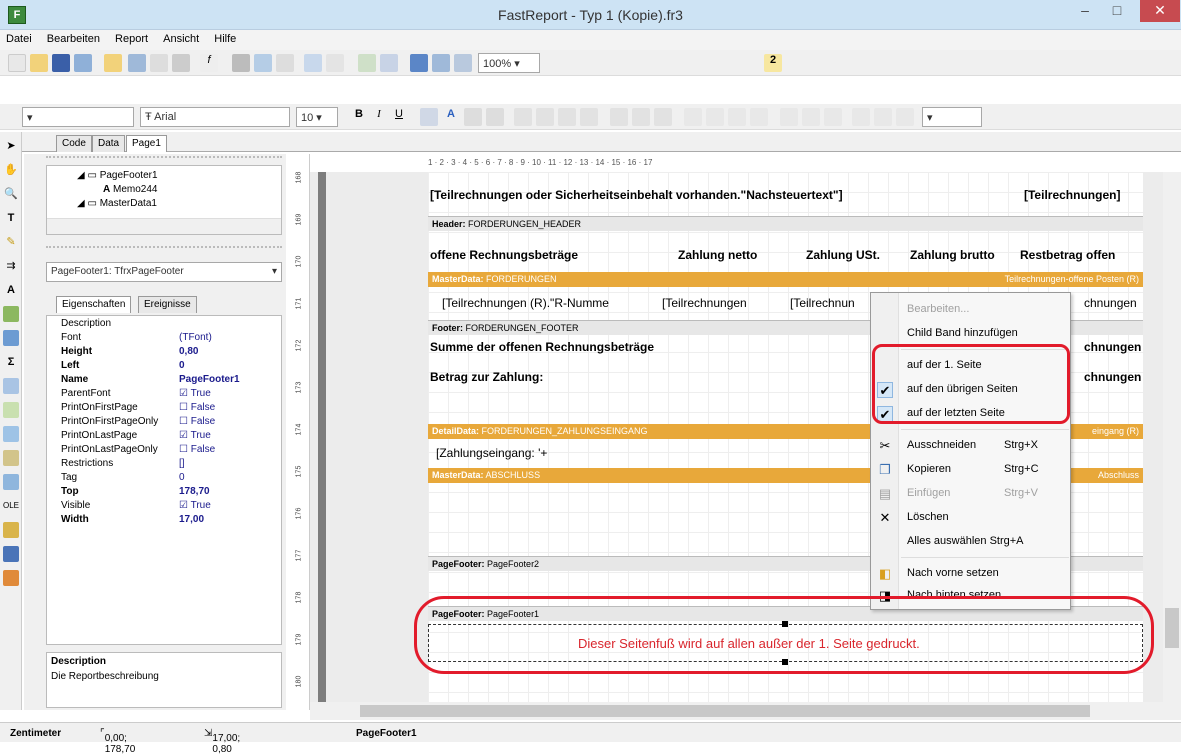 The width and height of the screenshot is (1181, 755). What do you see at coordinates (165, 367) in the screenshot?
I see `prop-left: Left 0` at bounding box center [165, 367].